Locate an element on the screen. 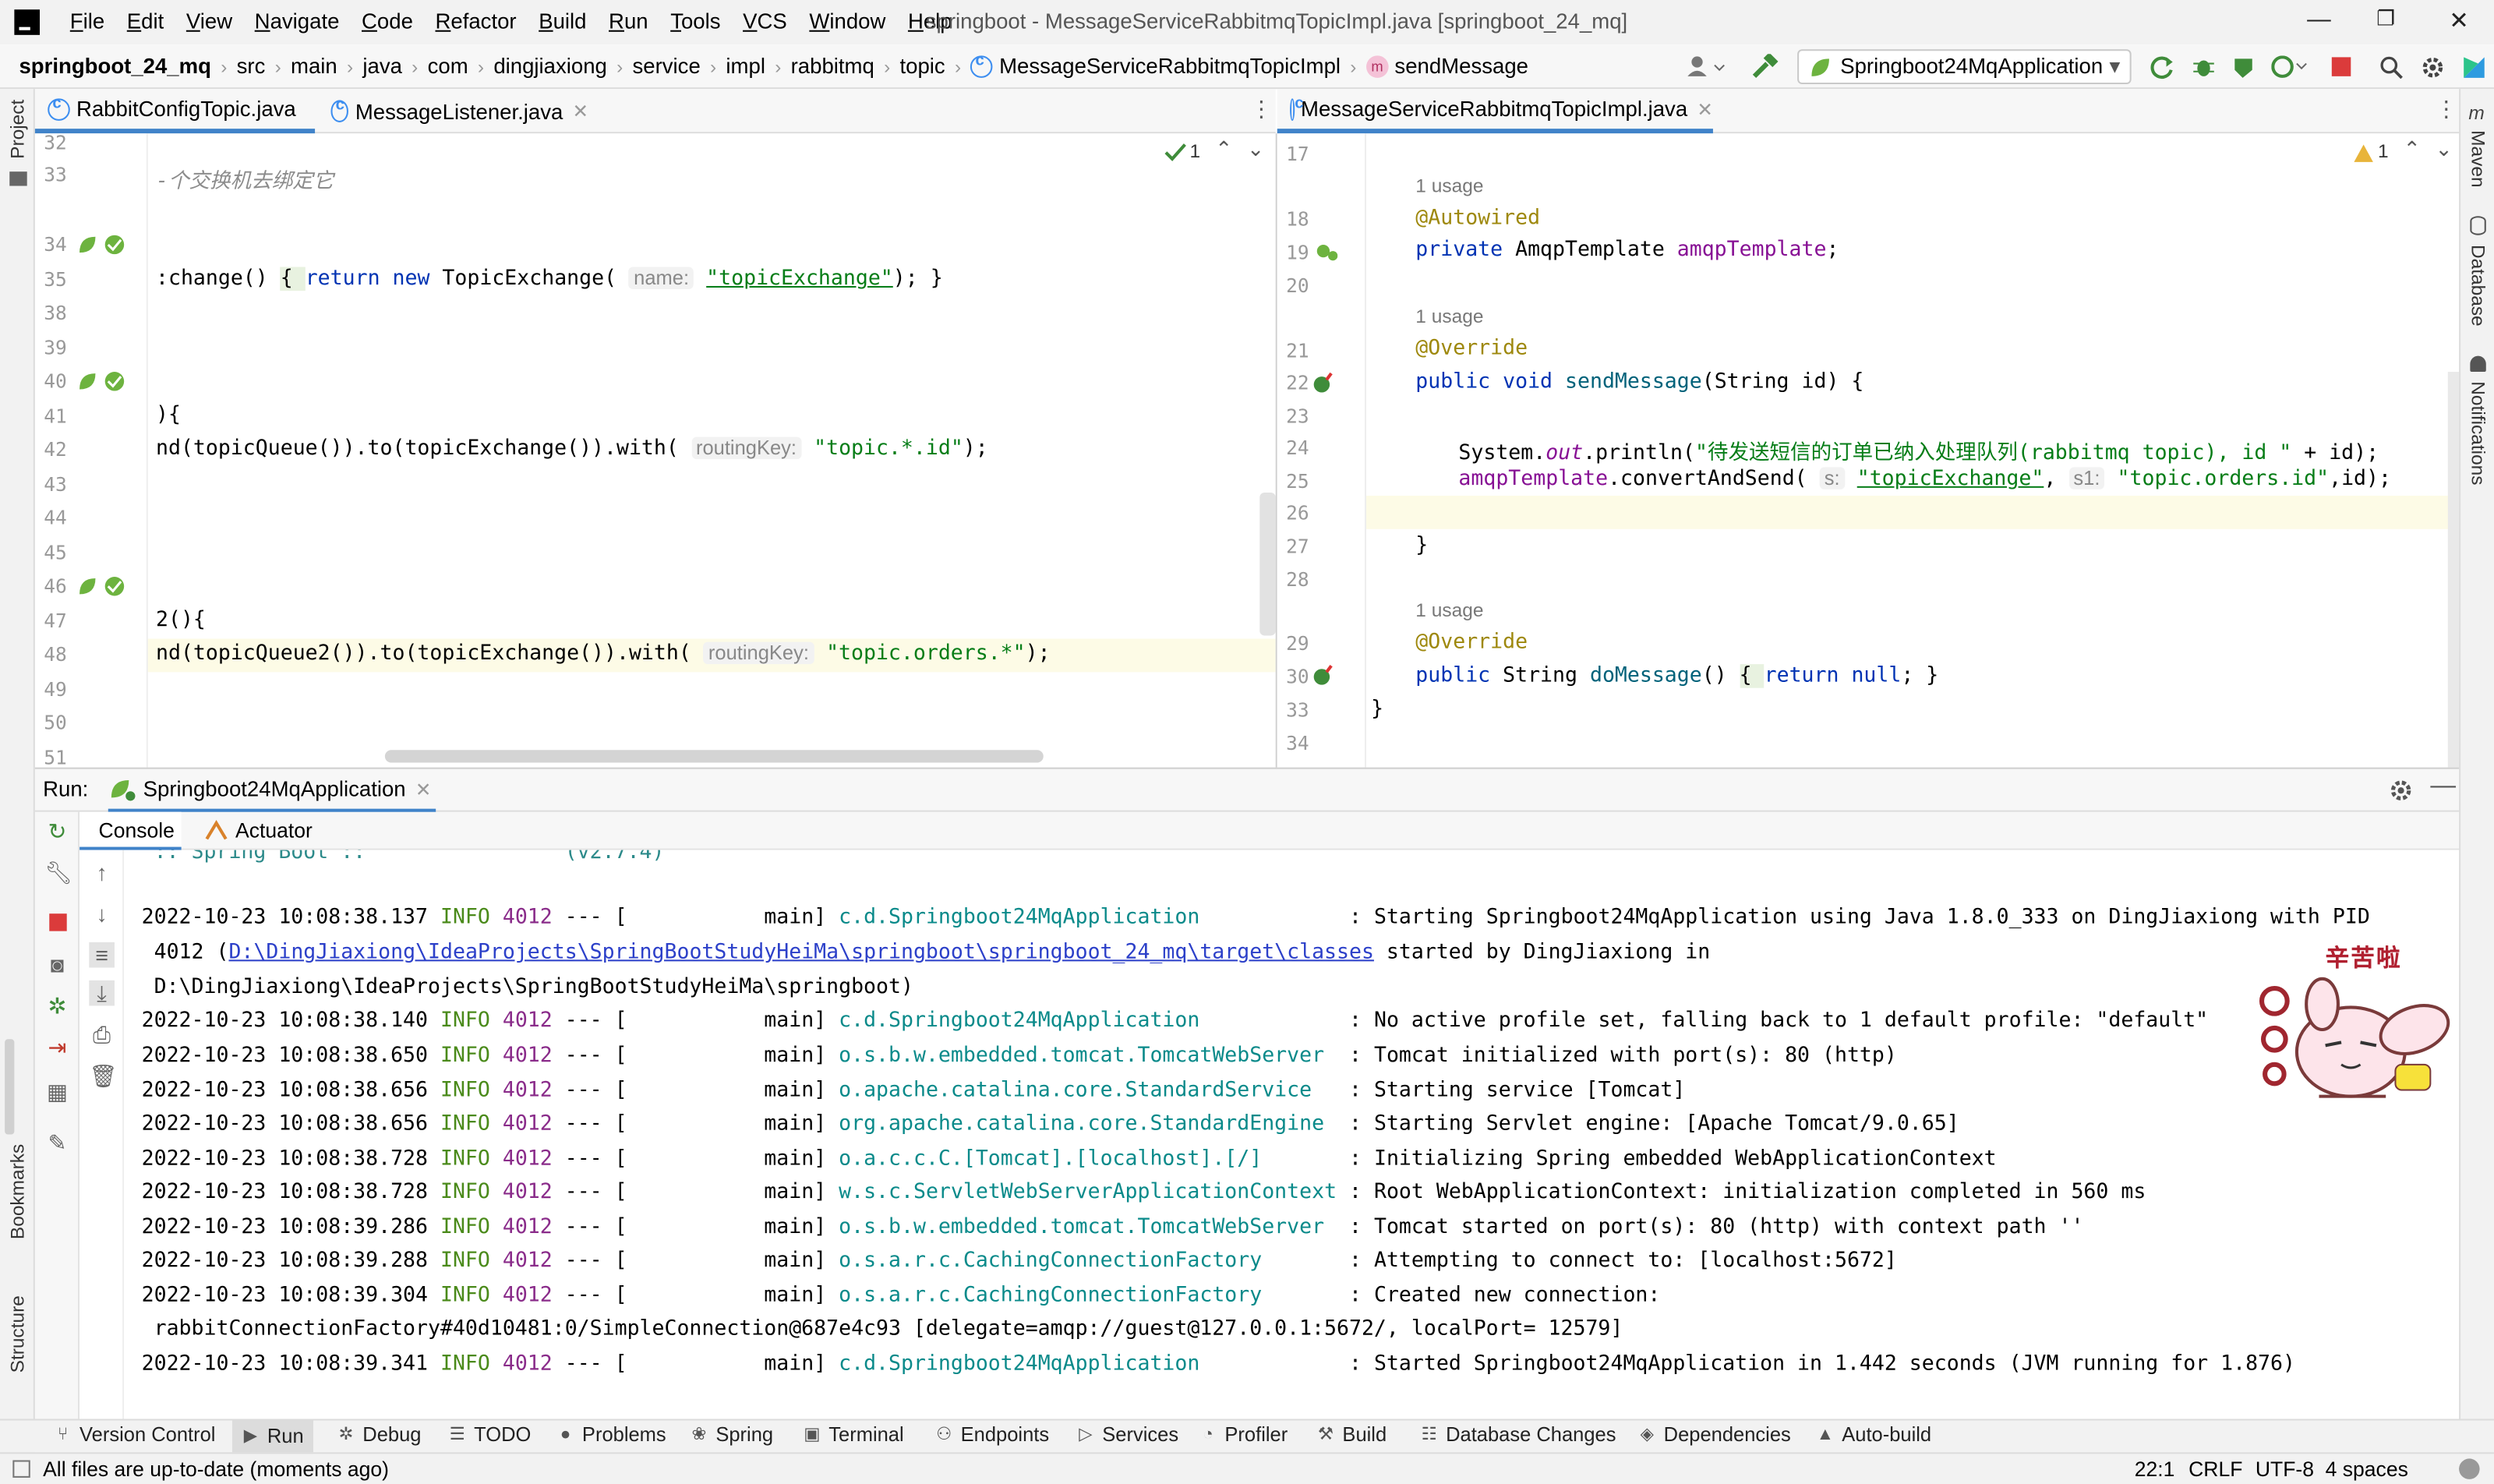 The image size is (2494, 1484). debug-icon is located at coordinates (2204, 67).